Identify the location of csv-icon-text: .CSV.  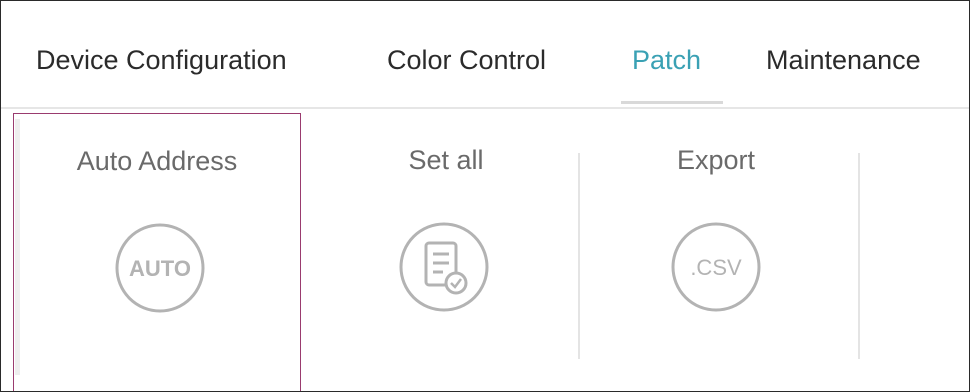
(716, 267).